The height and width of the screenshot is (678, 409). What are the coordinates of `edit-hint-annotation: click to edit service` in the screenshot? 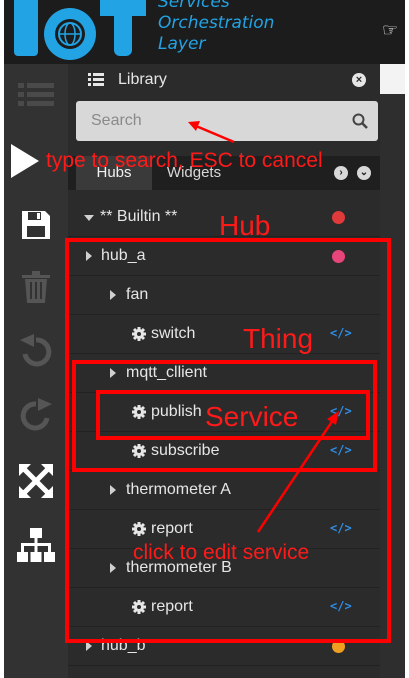 It's located at (221, 552).